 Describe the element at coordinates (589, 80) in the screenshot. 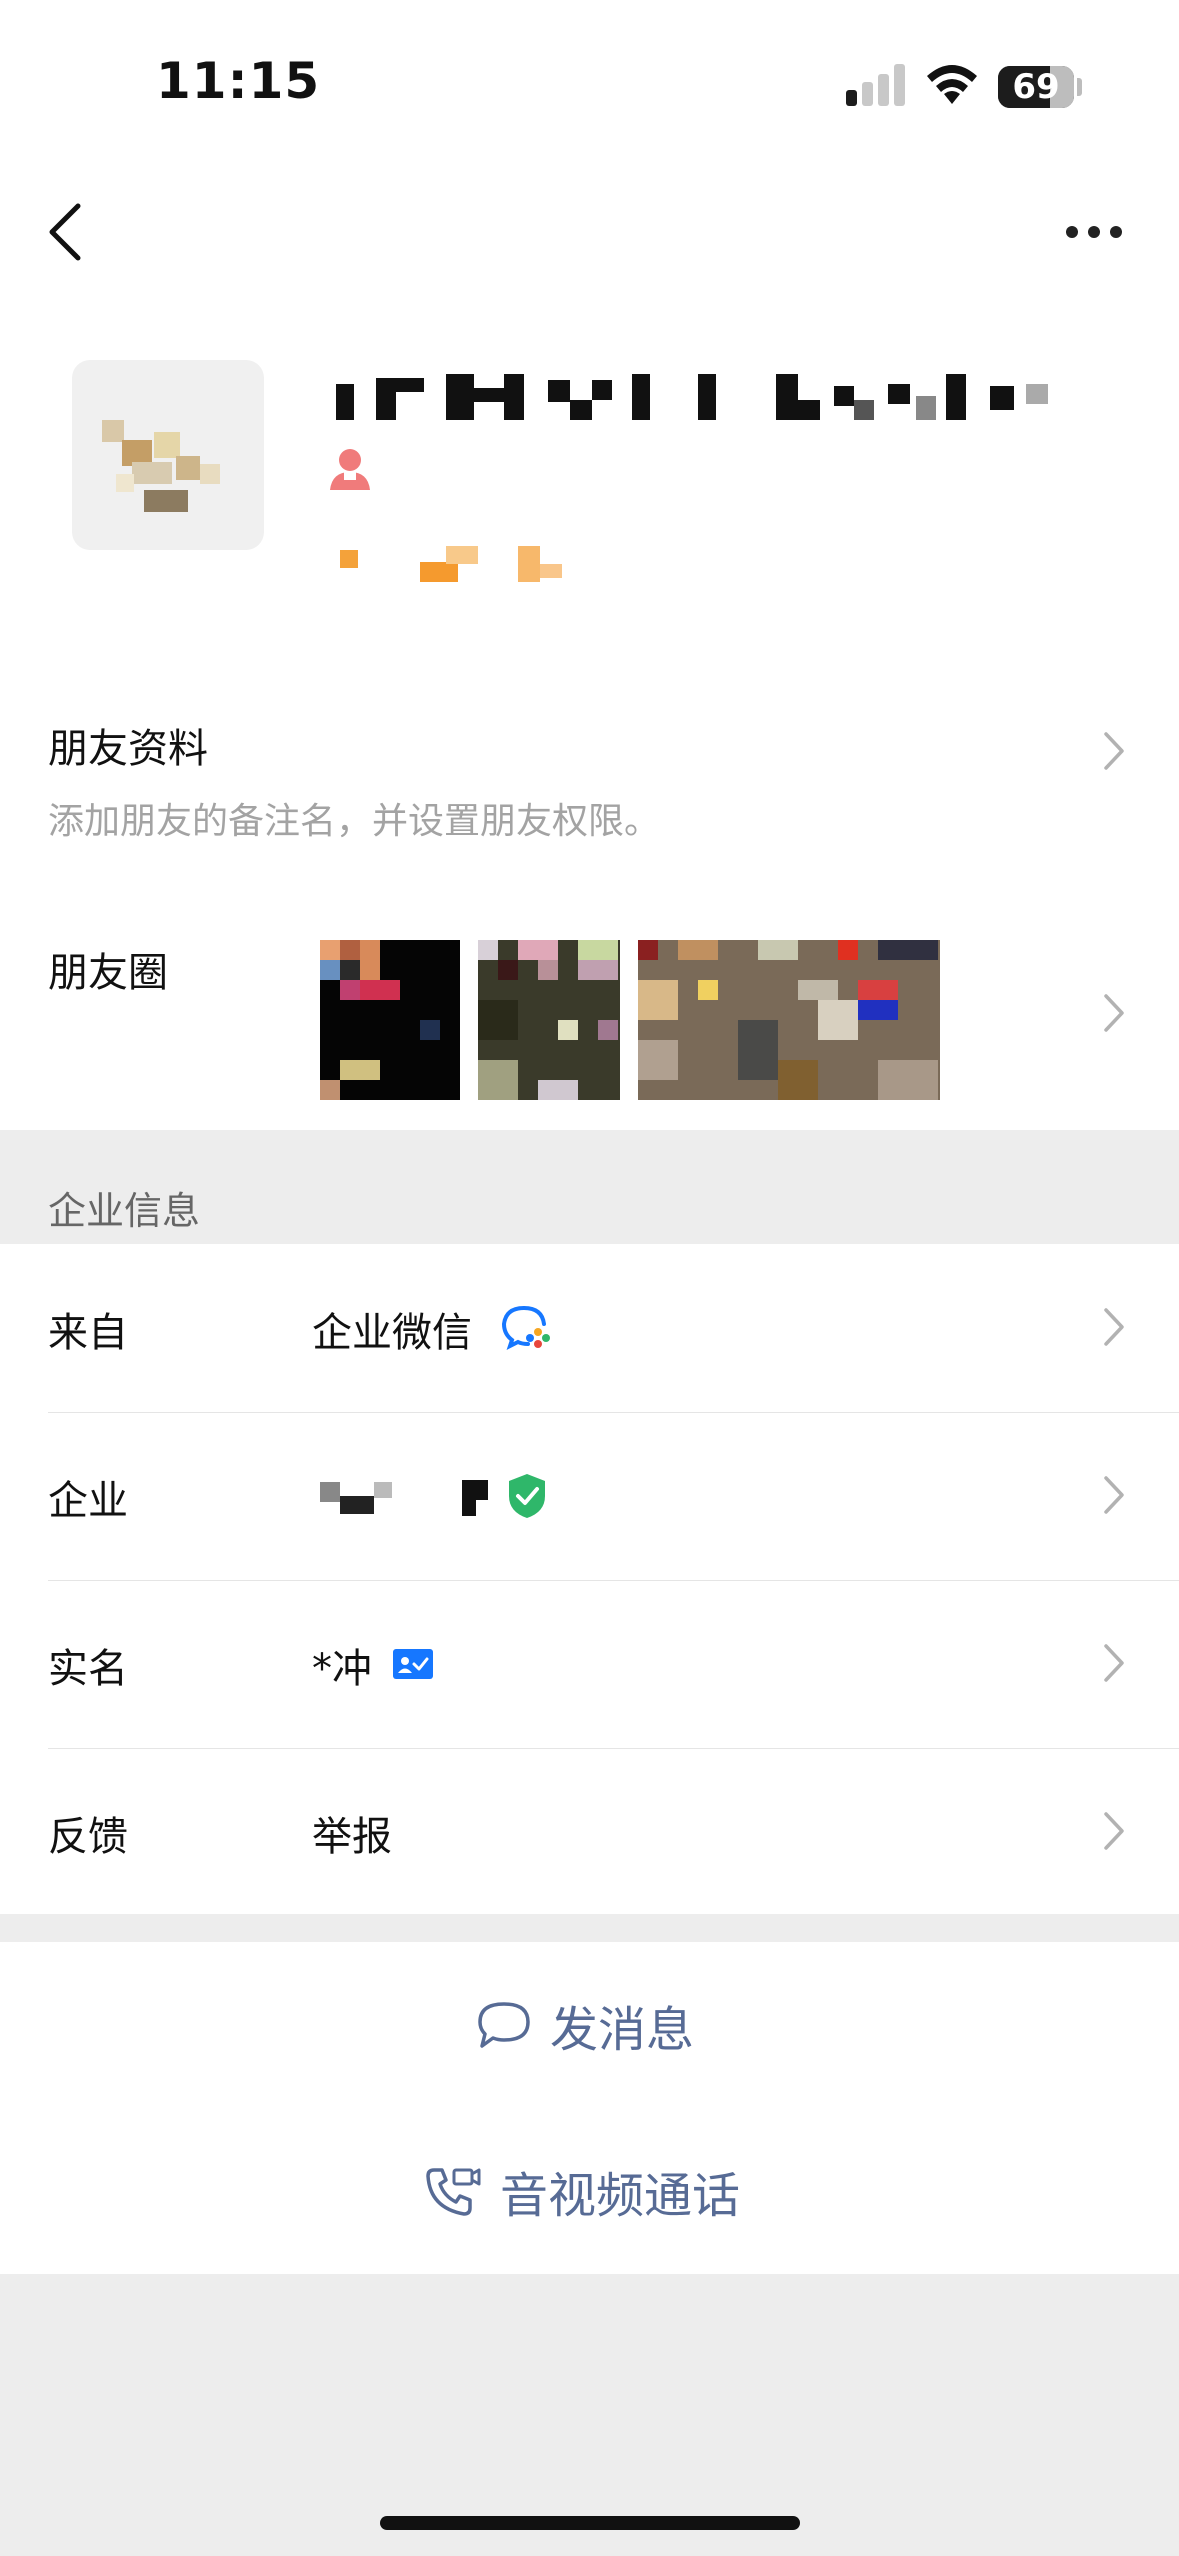

I see `status-bar: 11:15 69` at that location.